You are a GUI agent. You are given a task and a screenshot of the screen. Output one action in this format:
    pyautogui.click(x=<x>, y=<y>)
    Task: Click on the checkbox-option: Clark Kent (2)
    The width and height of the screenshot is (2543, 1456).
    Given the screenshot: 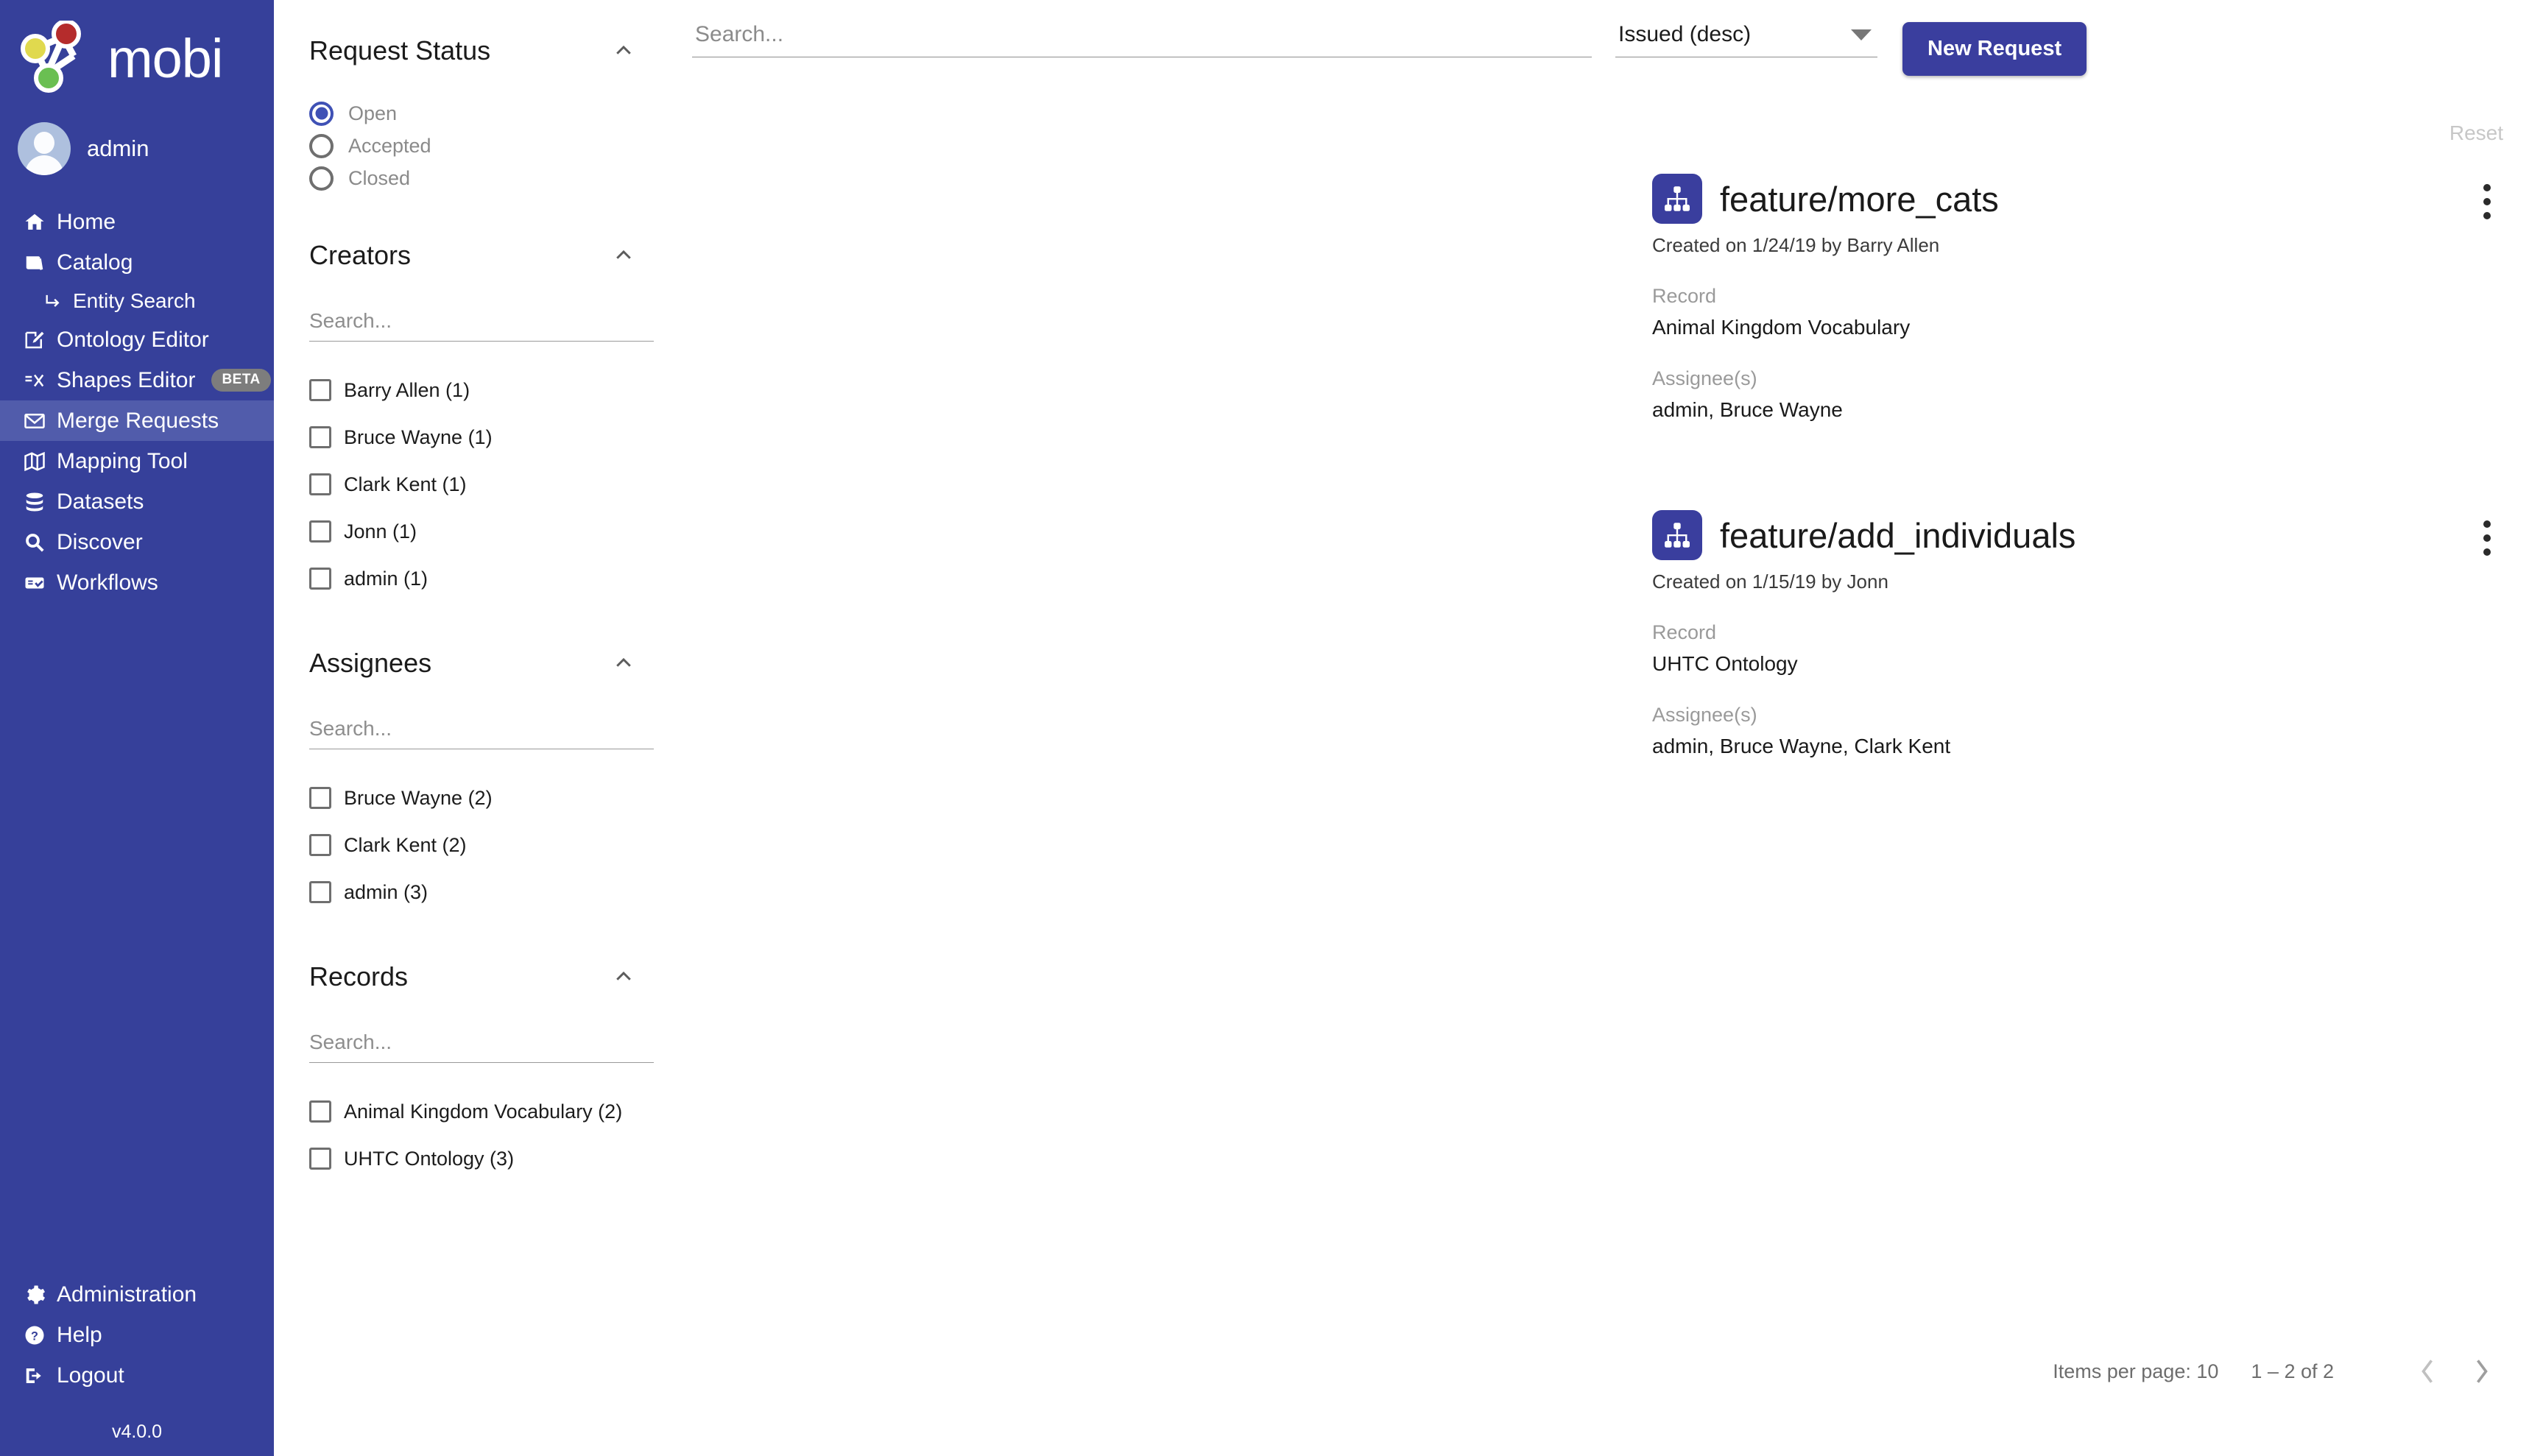 What is the action you would take?
    pyautogui.click(x=480, y=845)
    